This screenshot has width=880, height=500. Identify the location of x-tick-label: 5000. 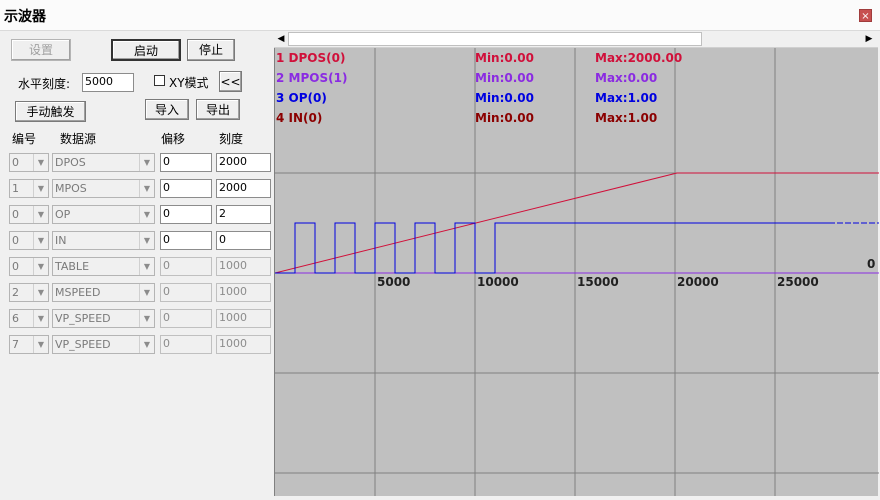
(393, 282).